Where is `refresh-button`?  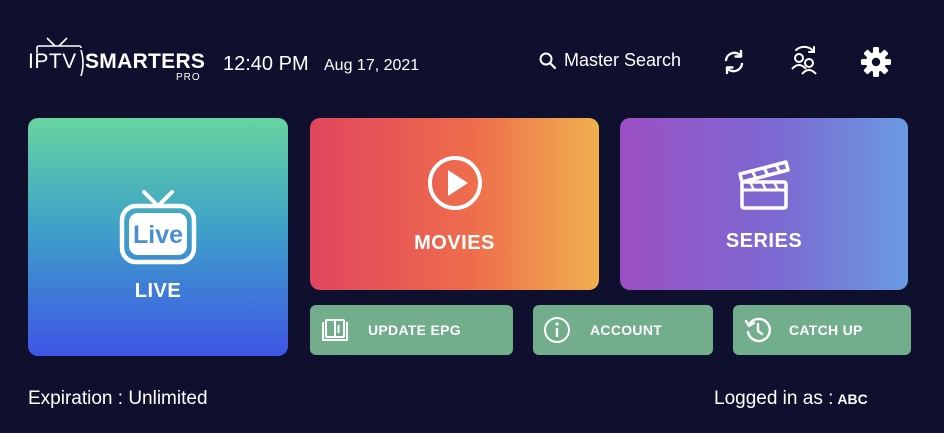 refresh-button is located at coordinates (734, 62).